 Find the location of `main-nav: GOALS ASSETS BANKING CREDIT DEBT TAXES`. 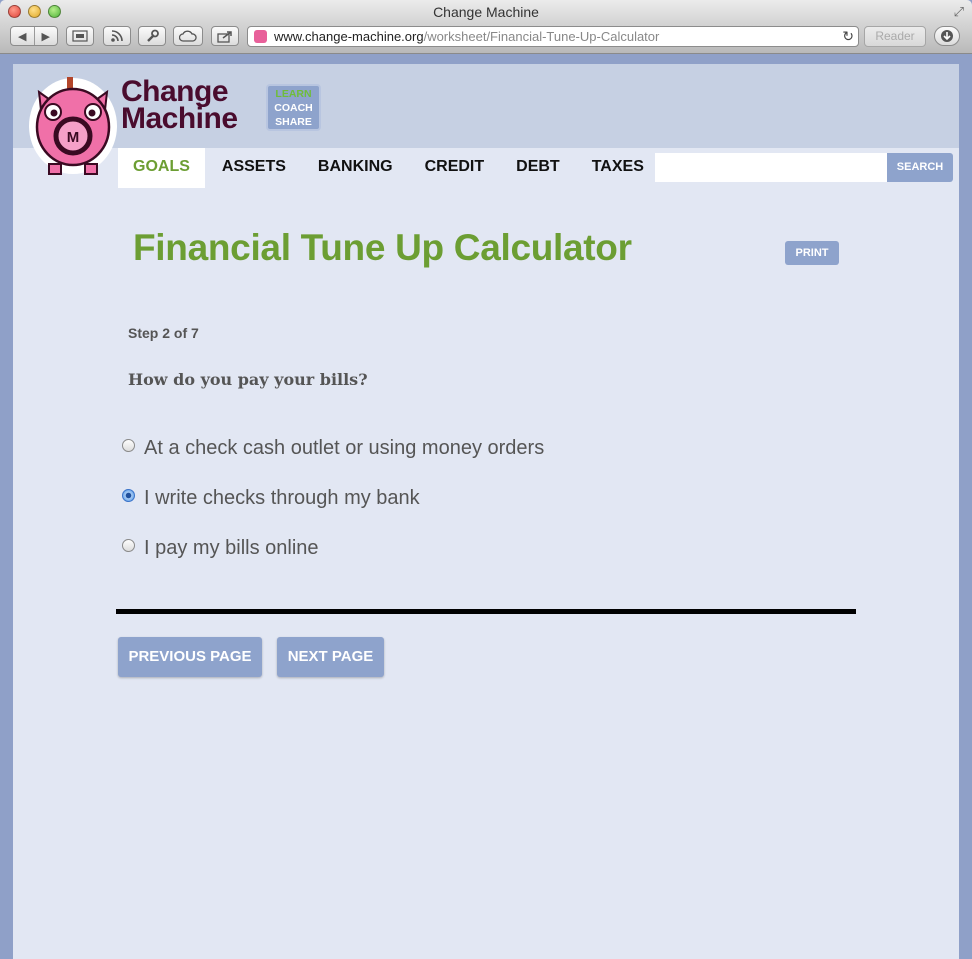

main-nav: GOALS ASSETS BANKING CREDIT DEBT TAXES is located at coordinates (389, 168).